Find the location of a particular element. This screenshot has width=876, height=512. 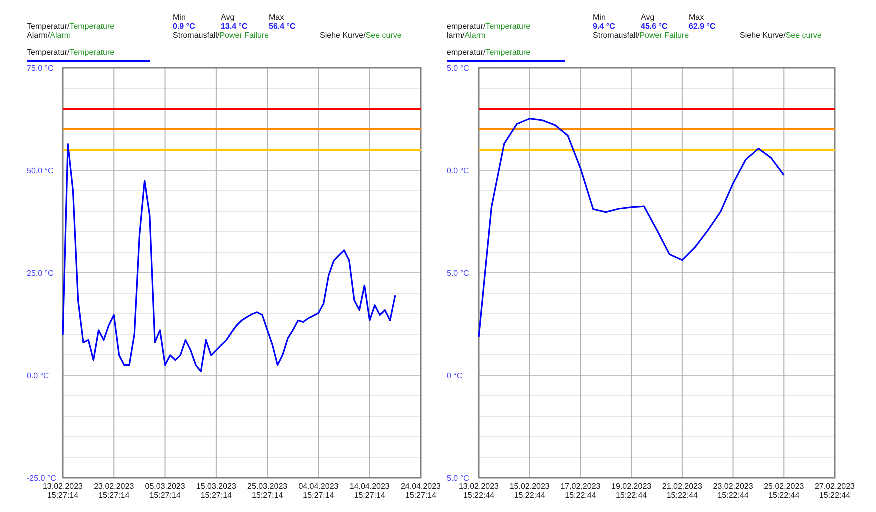

y-axis-label: 75.0 °C is located at coordinates (40, 68).